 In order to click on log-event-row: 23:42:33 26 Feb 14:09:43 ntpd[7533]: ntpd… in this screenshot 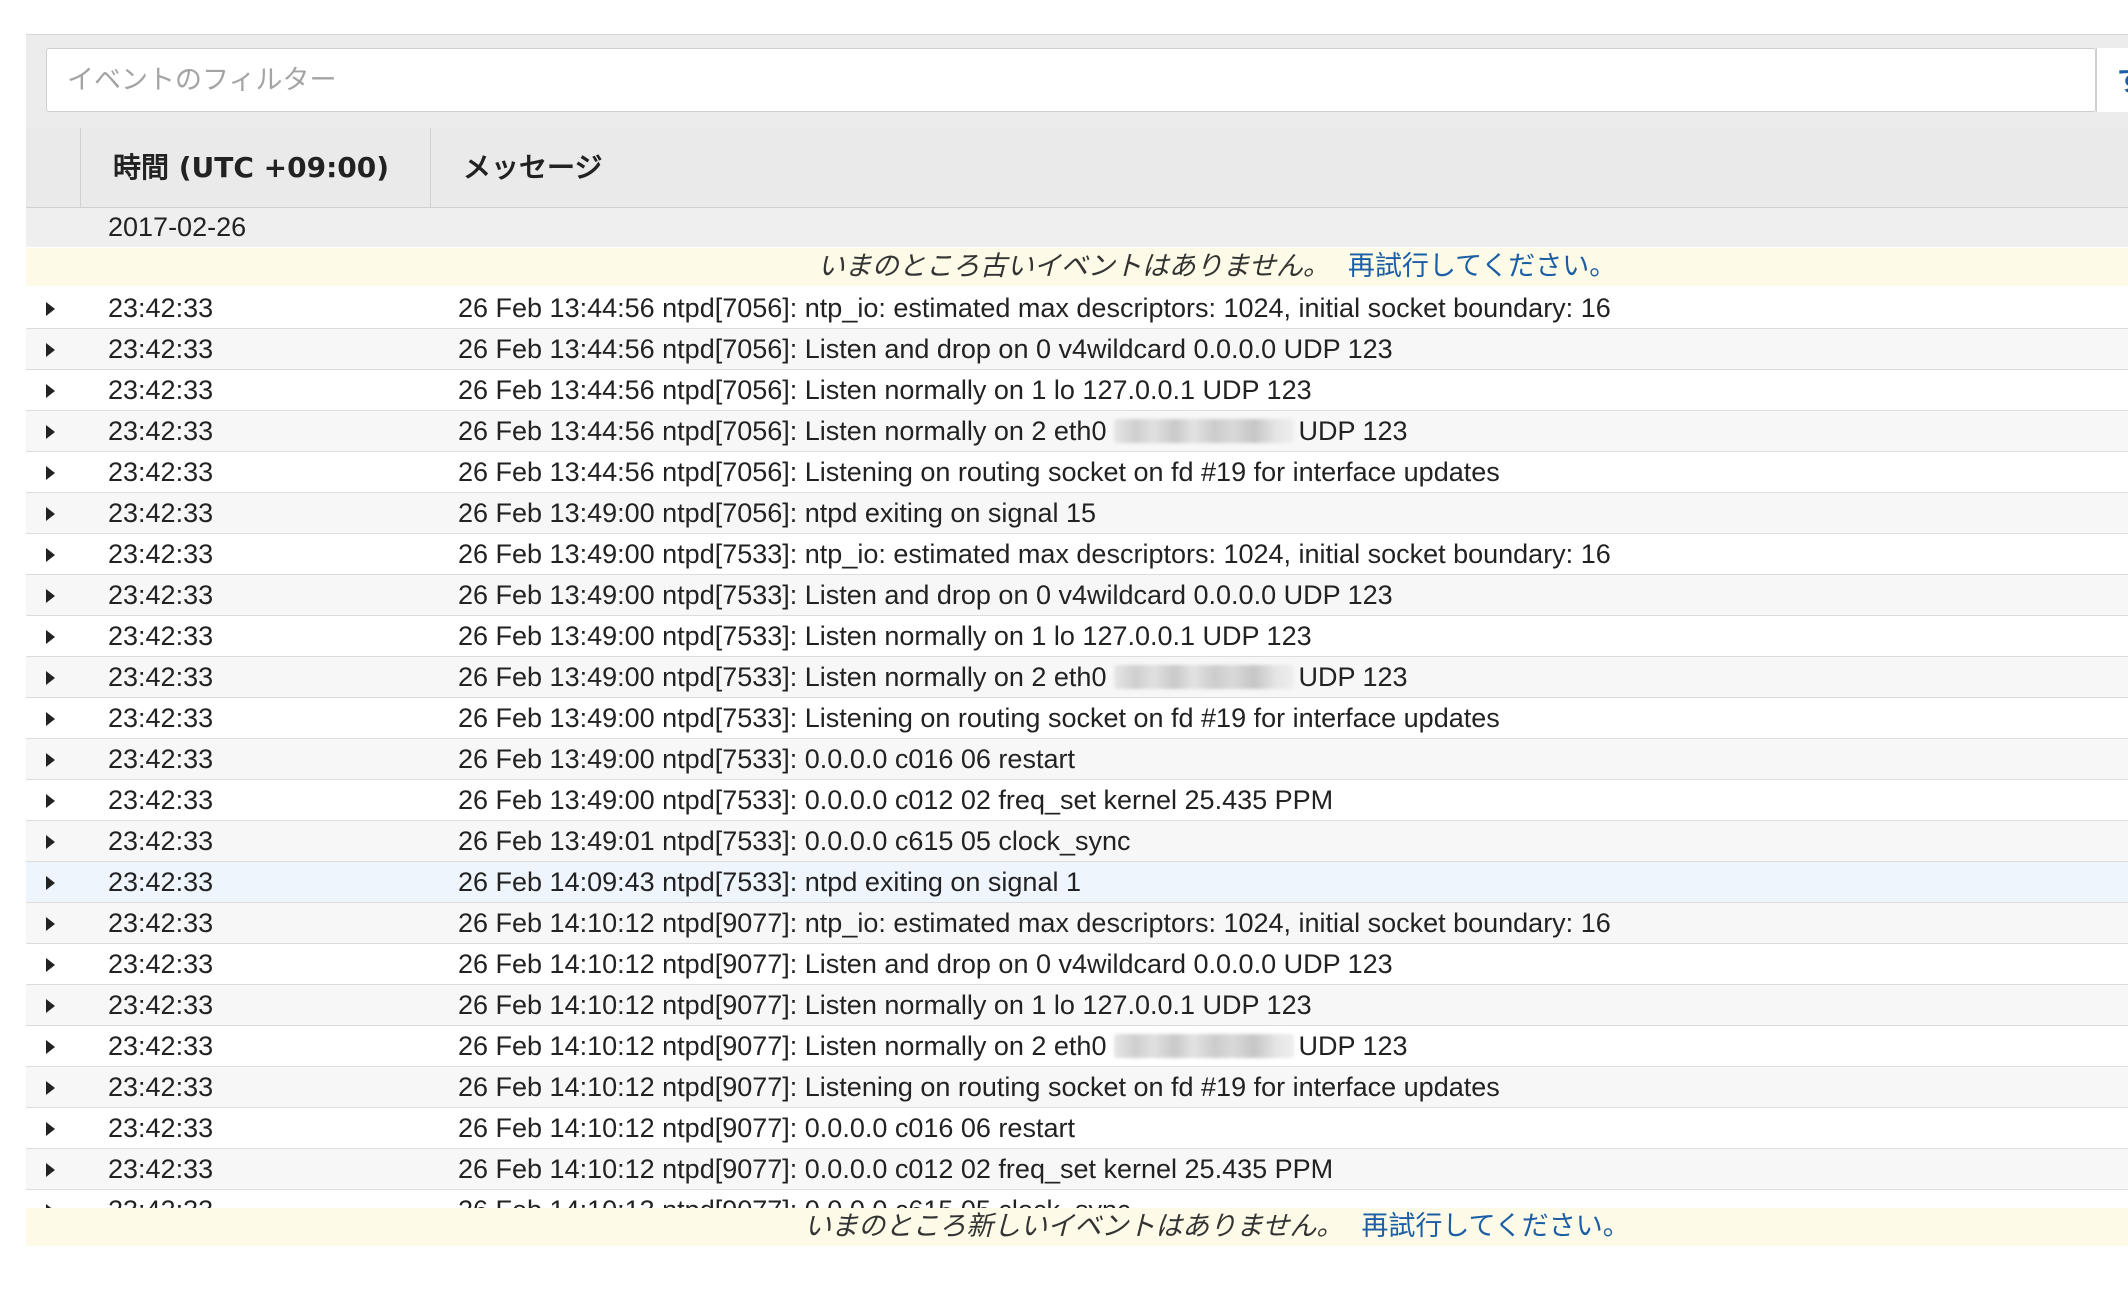, I will do `click(1077, 882)`.